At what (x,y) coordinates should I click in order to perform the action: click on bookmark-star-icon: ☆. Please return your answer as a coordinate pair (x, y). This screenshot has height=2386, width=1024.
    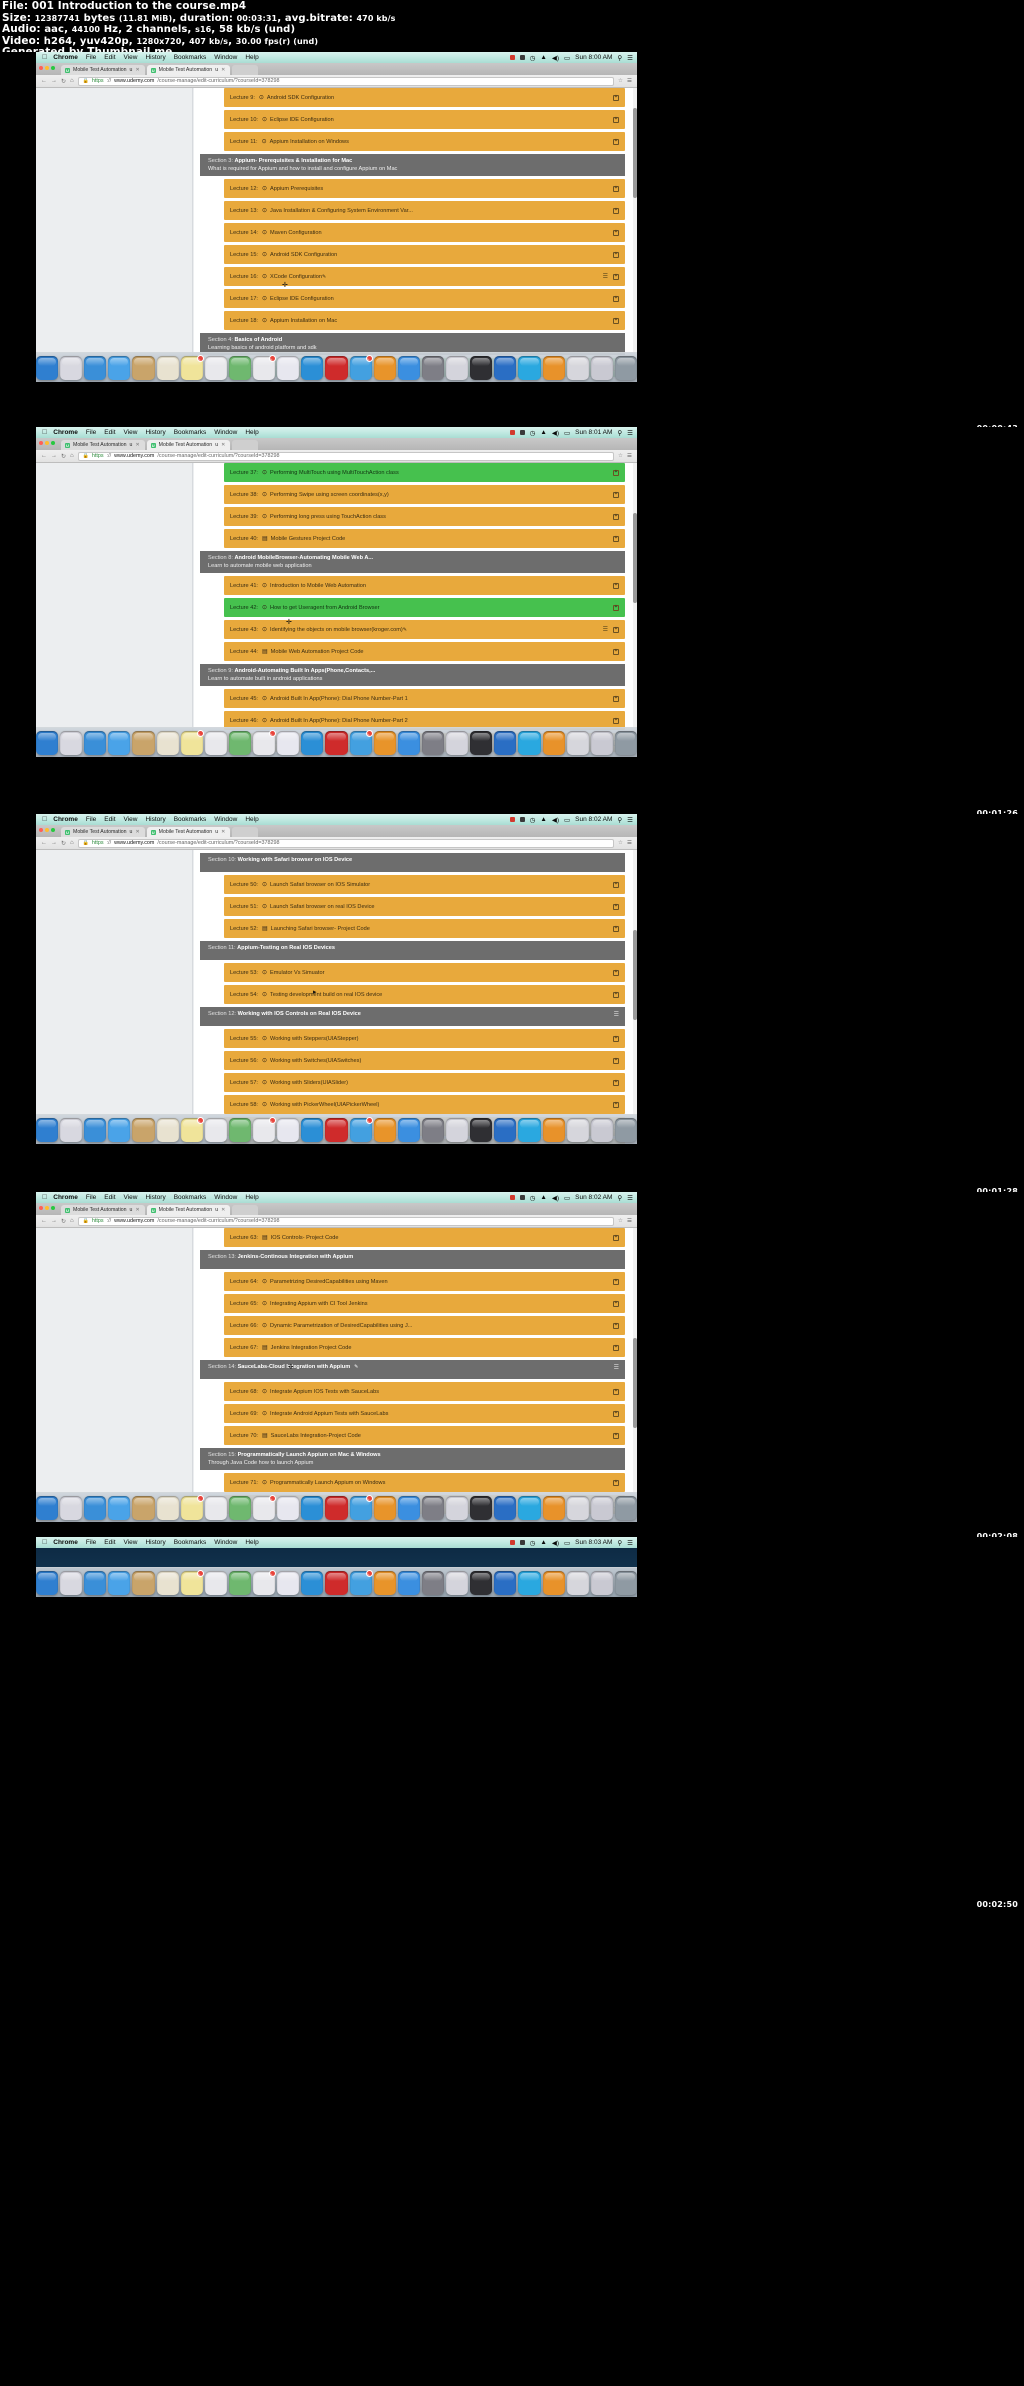
    Looking at the image, I should click on (620, 456).